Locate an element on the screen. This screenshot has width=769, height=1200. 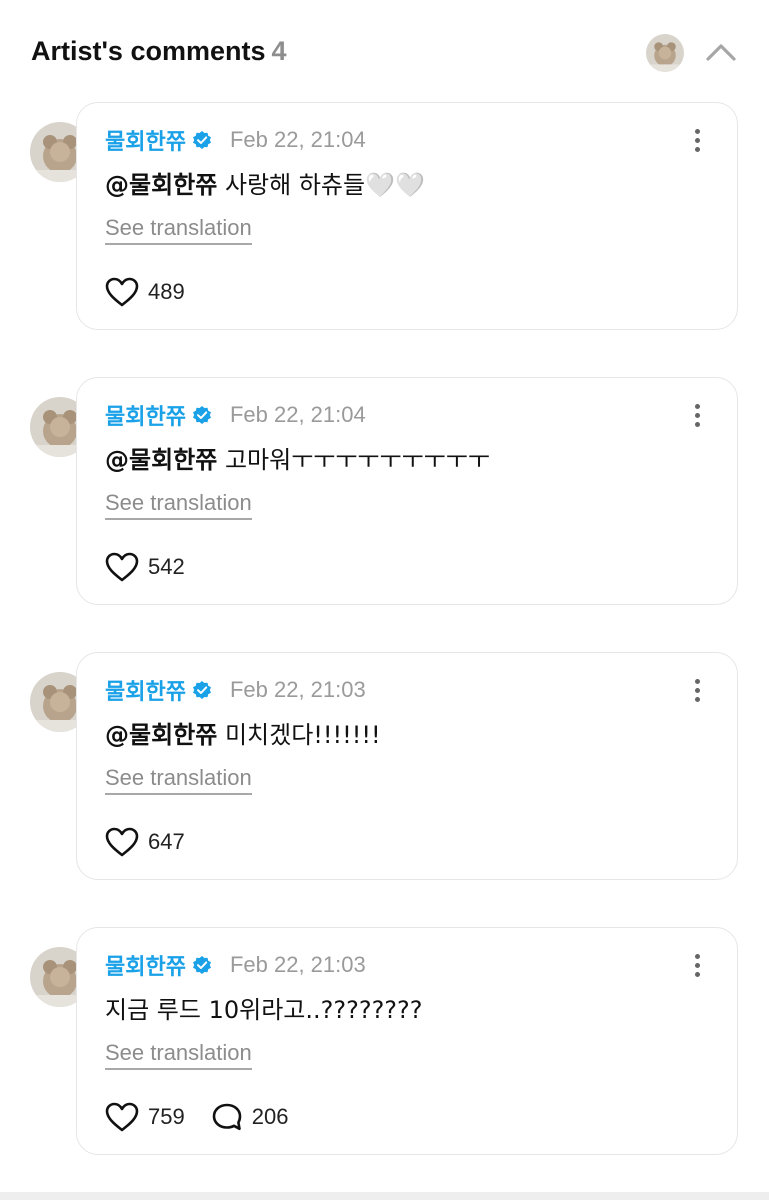
like-button: 542 is located at coordinates (145, 567).